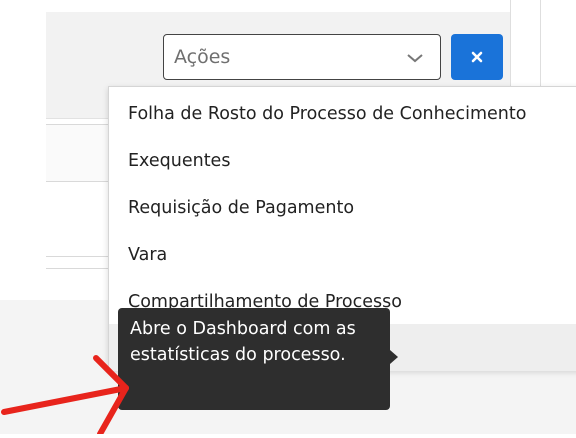 The height and width of the screenshot is (438, 576). What do you see at coordinates (78, 153) in the screenshot?
I see `table-row` at bounding box center [78, 153].